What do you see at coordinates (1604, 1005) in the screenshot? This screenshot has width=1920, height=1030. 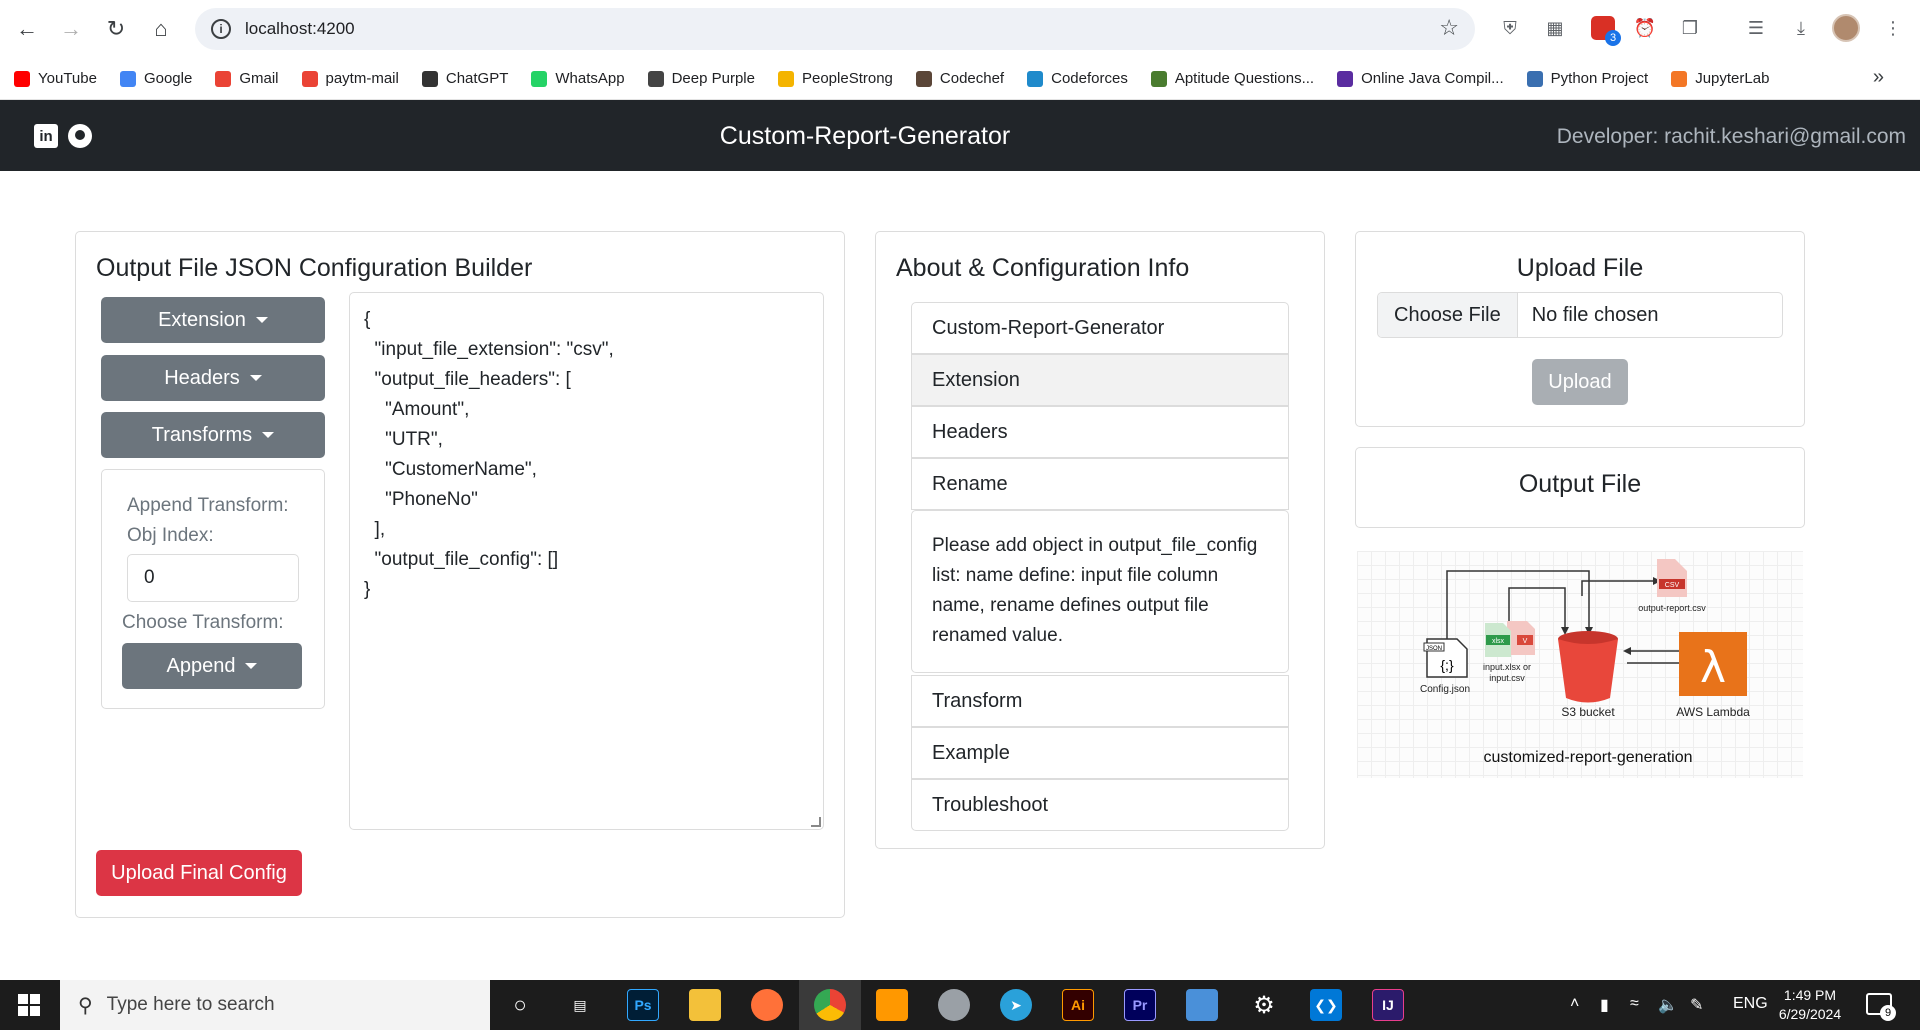 I see `battery-icon: ▮` at bounding box center [1604, 1005].